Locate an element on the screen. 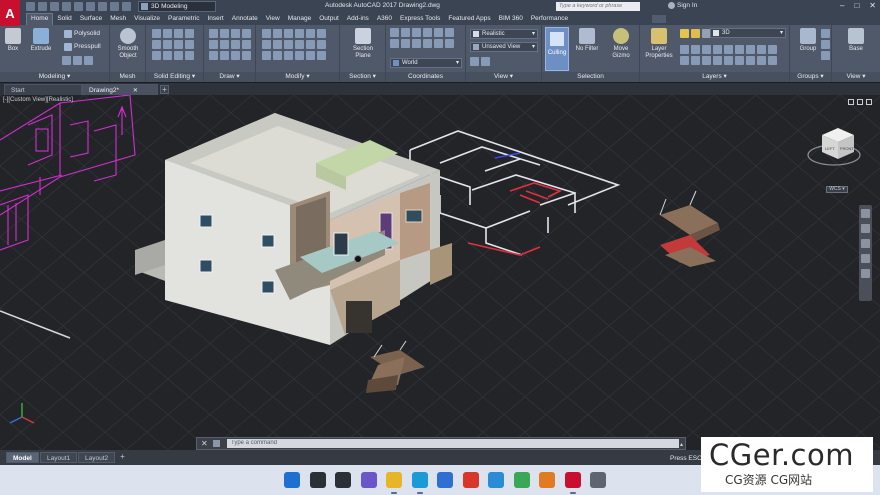  ribbon-tab-solid: Solid is located at coordinates (64, 19).